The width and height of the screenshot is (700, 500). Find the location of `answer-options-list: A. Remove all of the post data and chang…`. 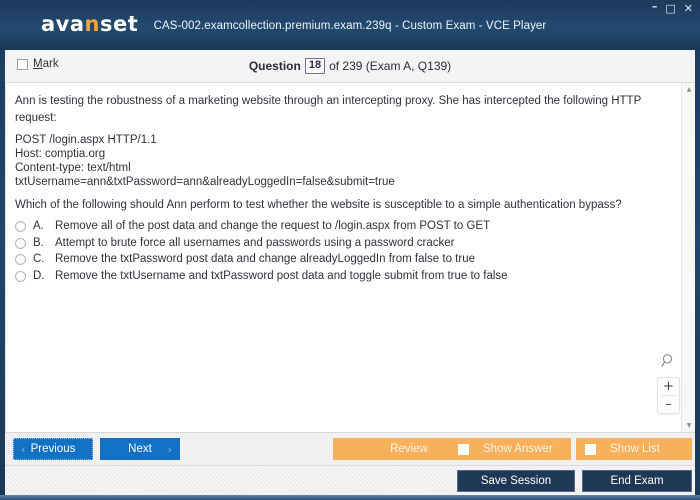

answer-options-list: A. Remove all of the post data and chang… is located at coordinates (340, 251).